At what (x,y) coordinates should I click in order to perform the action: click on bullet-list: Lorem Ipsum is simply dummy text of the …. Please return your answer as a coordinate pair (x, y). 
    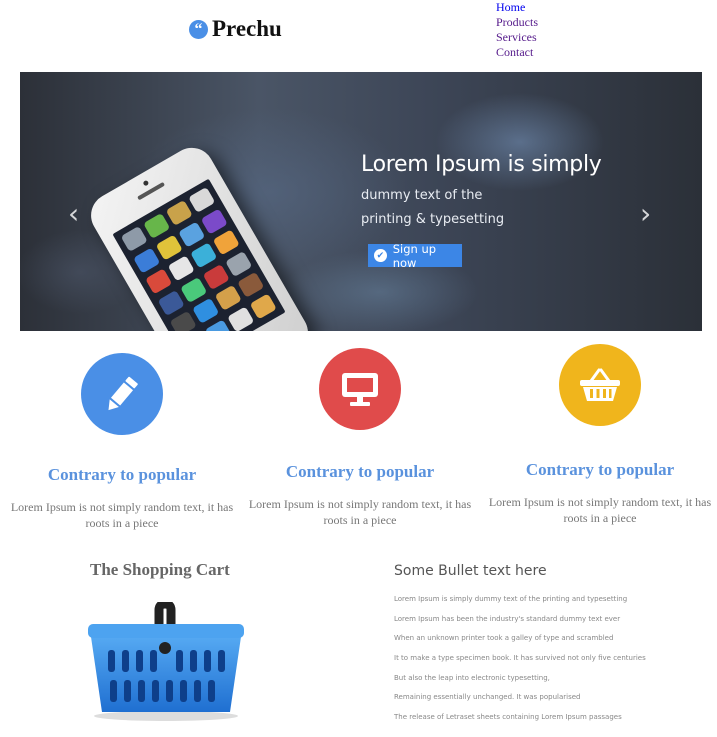
    Looking at the image, I should click on (520, 659).